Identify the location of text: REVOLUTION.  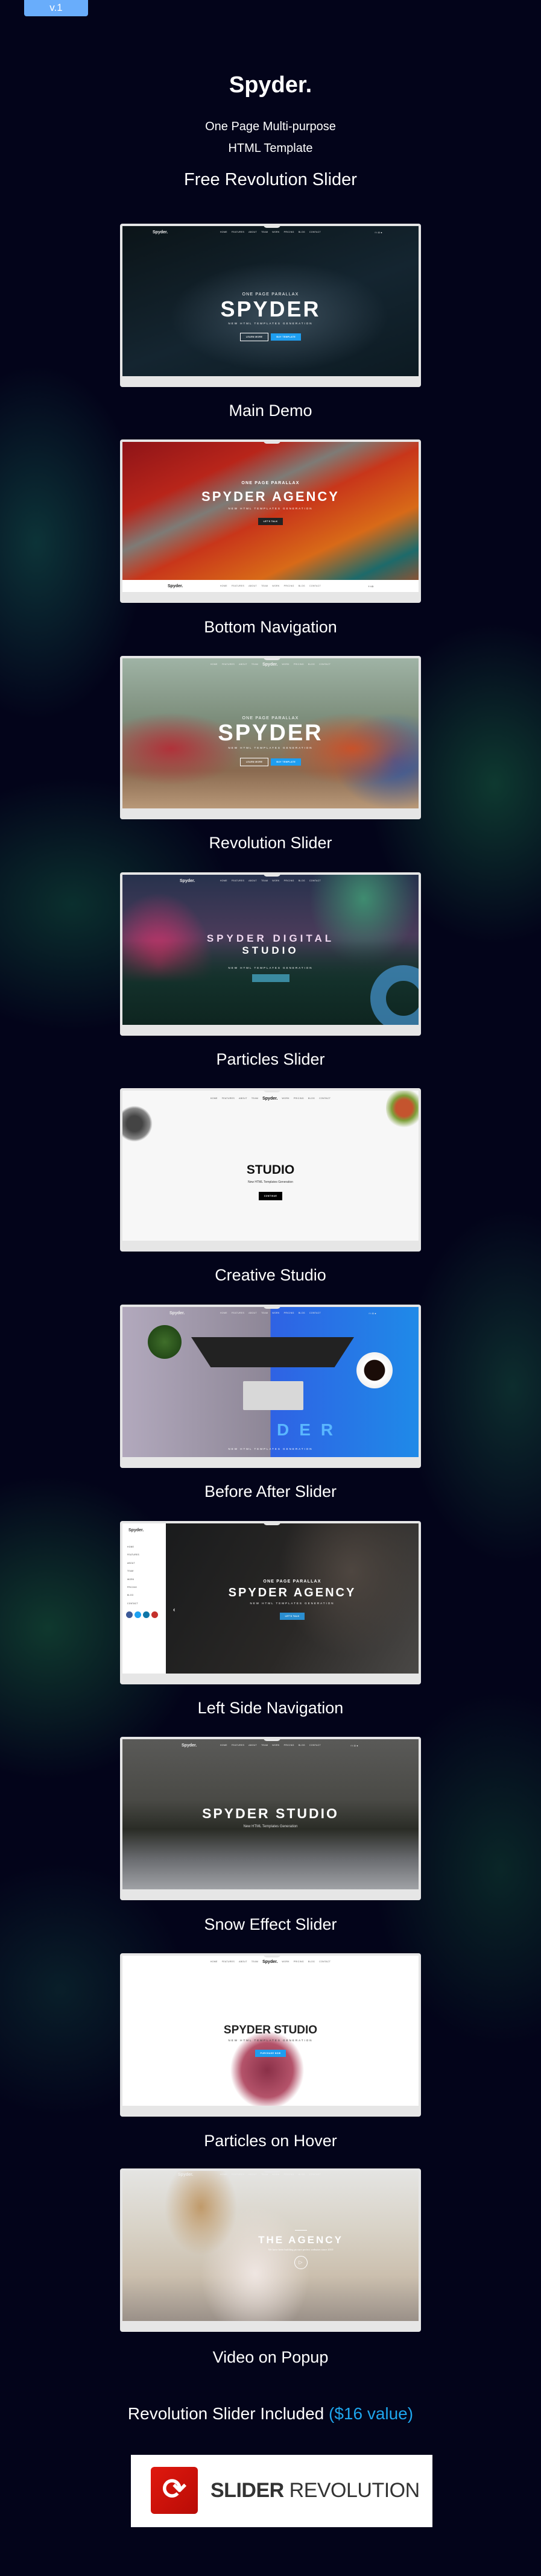
(354, 2490).